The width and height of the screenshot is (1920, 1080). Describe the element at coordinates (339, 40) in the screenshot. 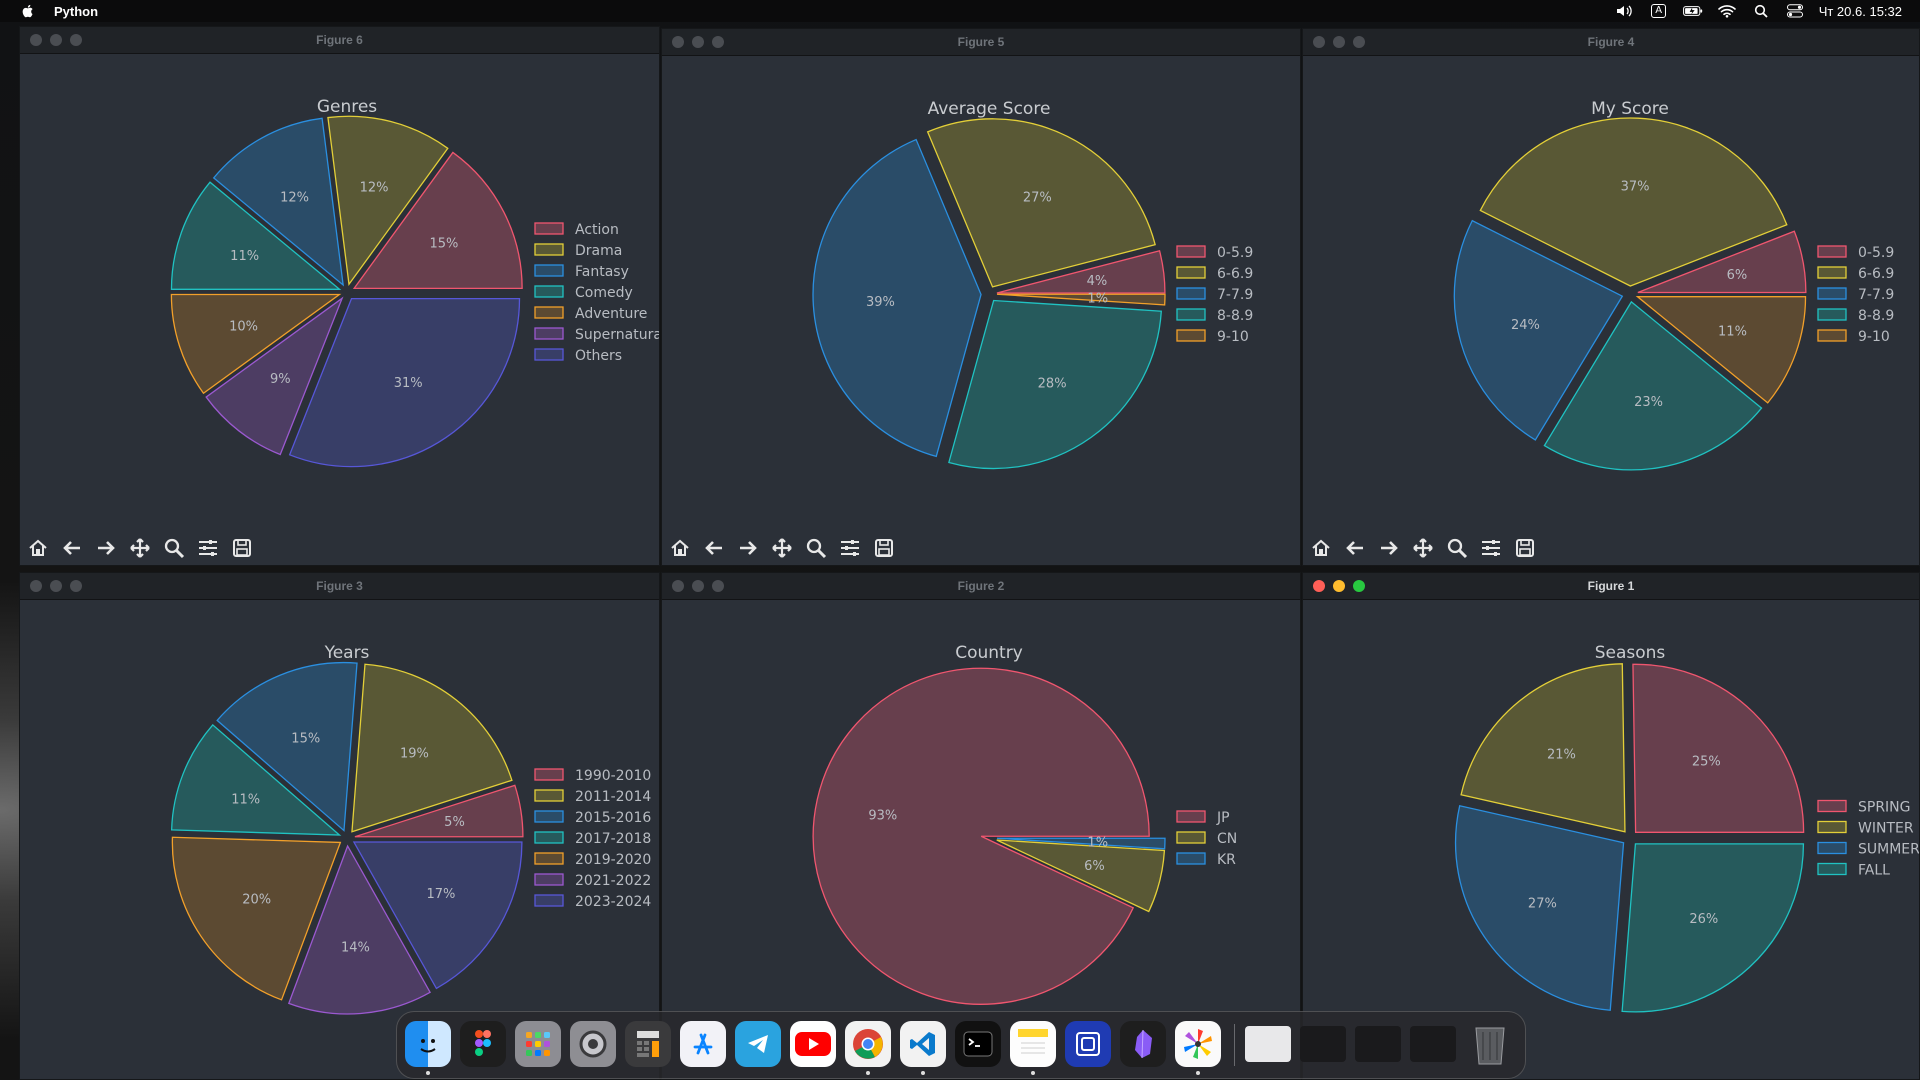

I see `window-titlebar: Figure 6` at that location.